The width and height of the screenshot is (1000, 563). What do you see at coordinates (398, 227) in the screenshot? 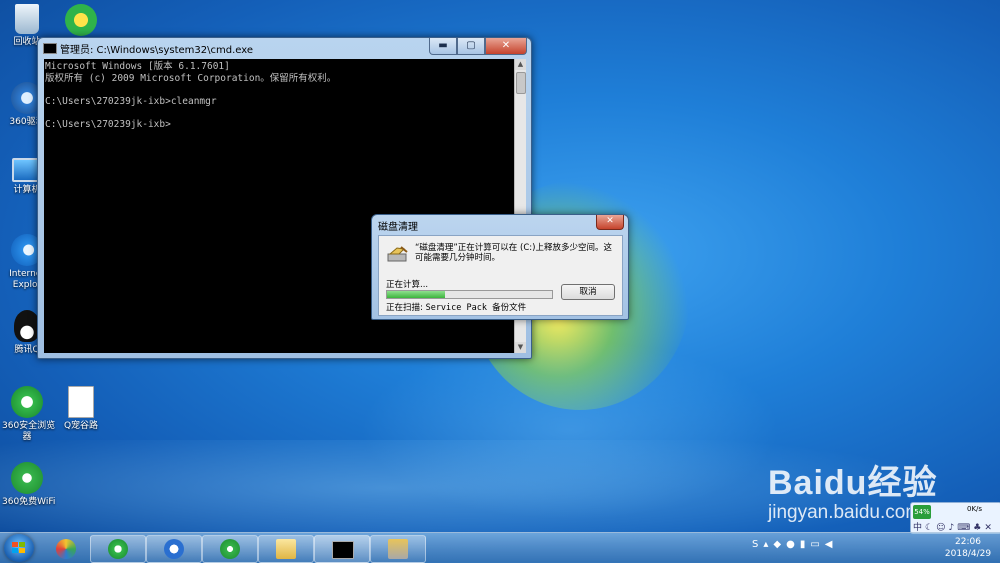
I see `dialog-title: 磁盘清理` at bounding box center [398, 227].